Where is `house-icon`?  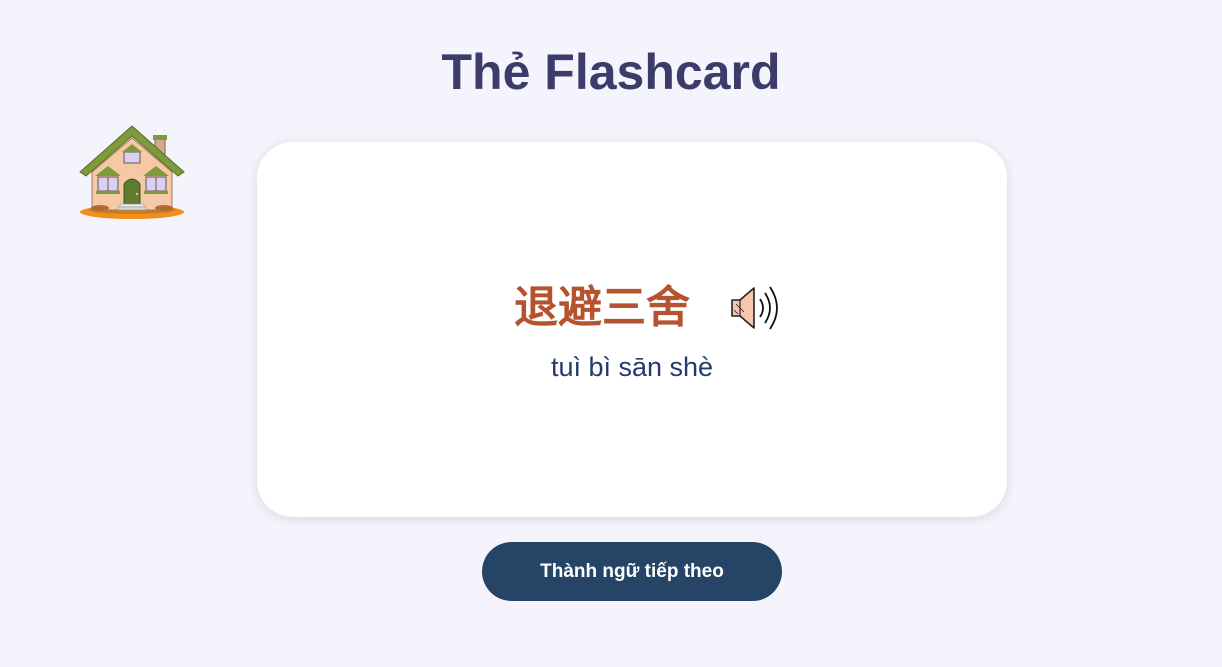
house-icon is located at coordinates (132, 172).